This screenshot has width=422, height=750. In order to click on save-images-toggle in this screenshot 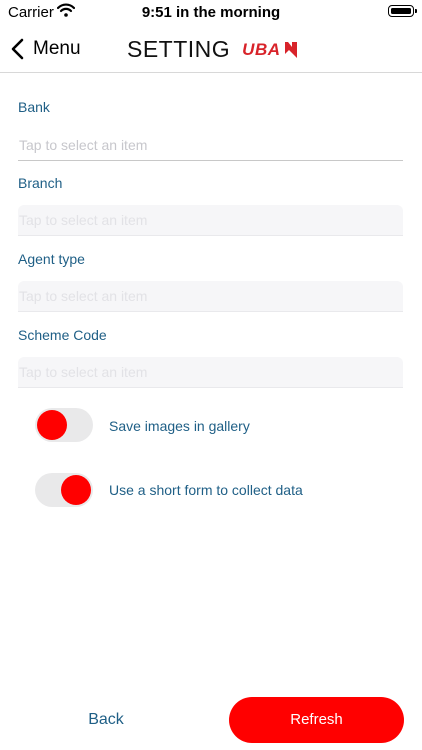, I will do `click(64, 425)`.